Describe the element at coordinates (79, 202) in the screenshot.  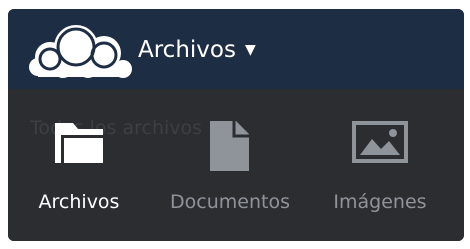
I see `menu-item-label: Archivos` at that location.